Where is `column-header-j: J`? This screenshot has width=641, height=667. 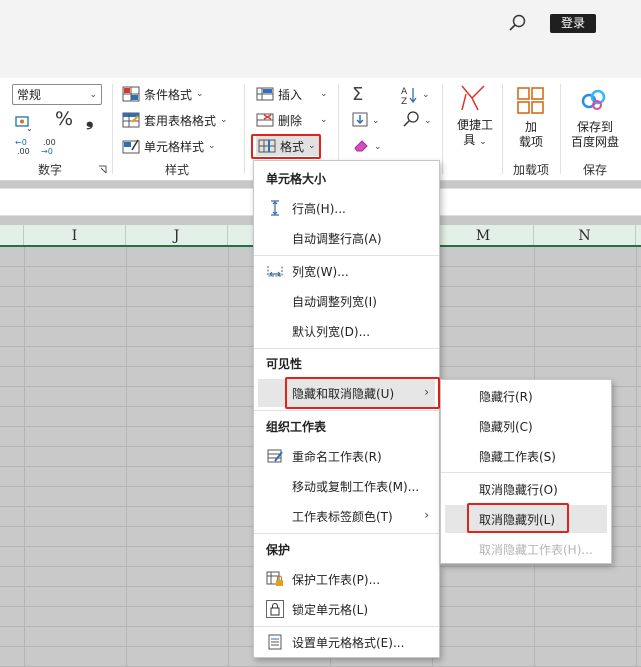
column-header-j: J is located at coordinates (177, 235).